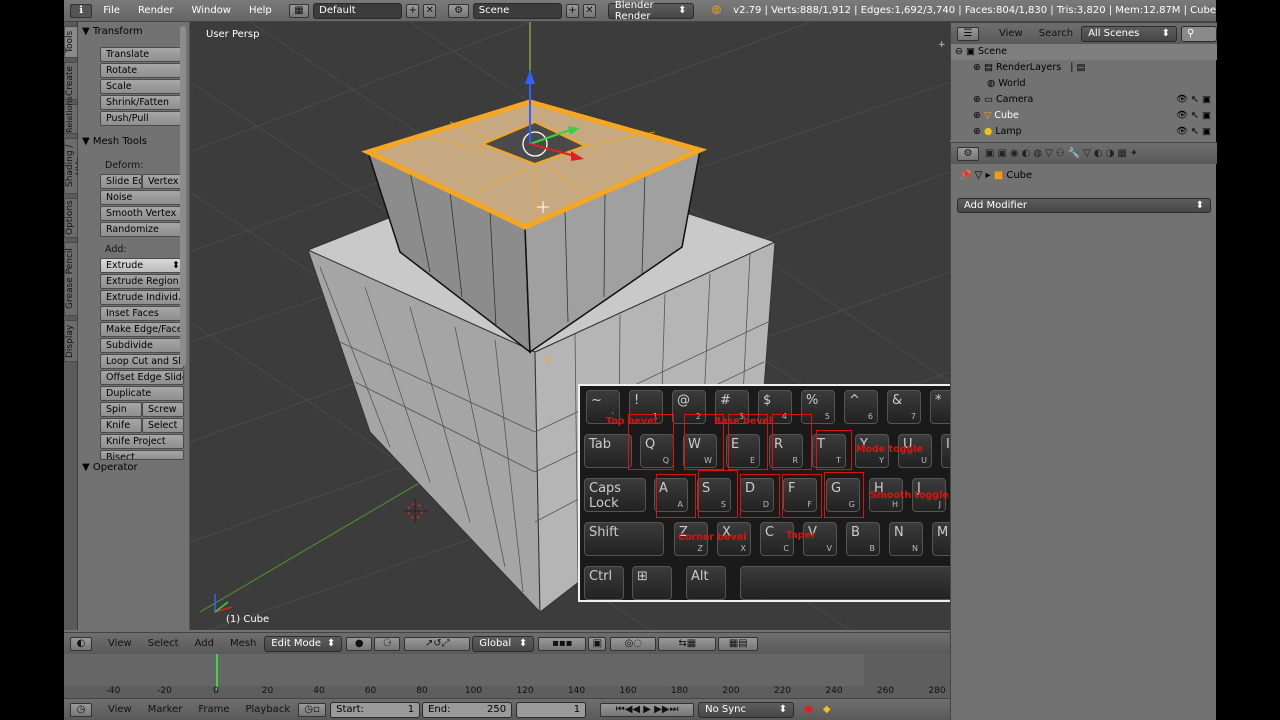 The height and width of the screenshot is (720, 1280). I want to click on randomize-button: Randomize, so click(142, 229).